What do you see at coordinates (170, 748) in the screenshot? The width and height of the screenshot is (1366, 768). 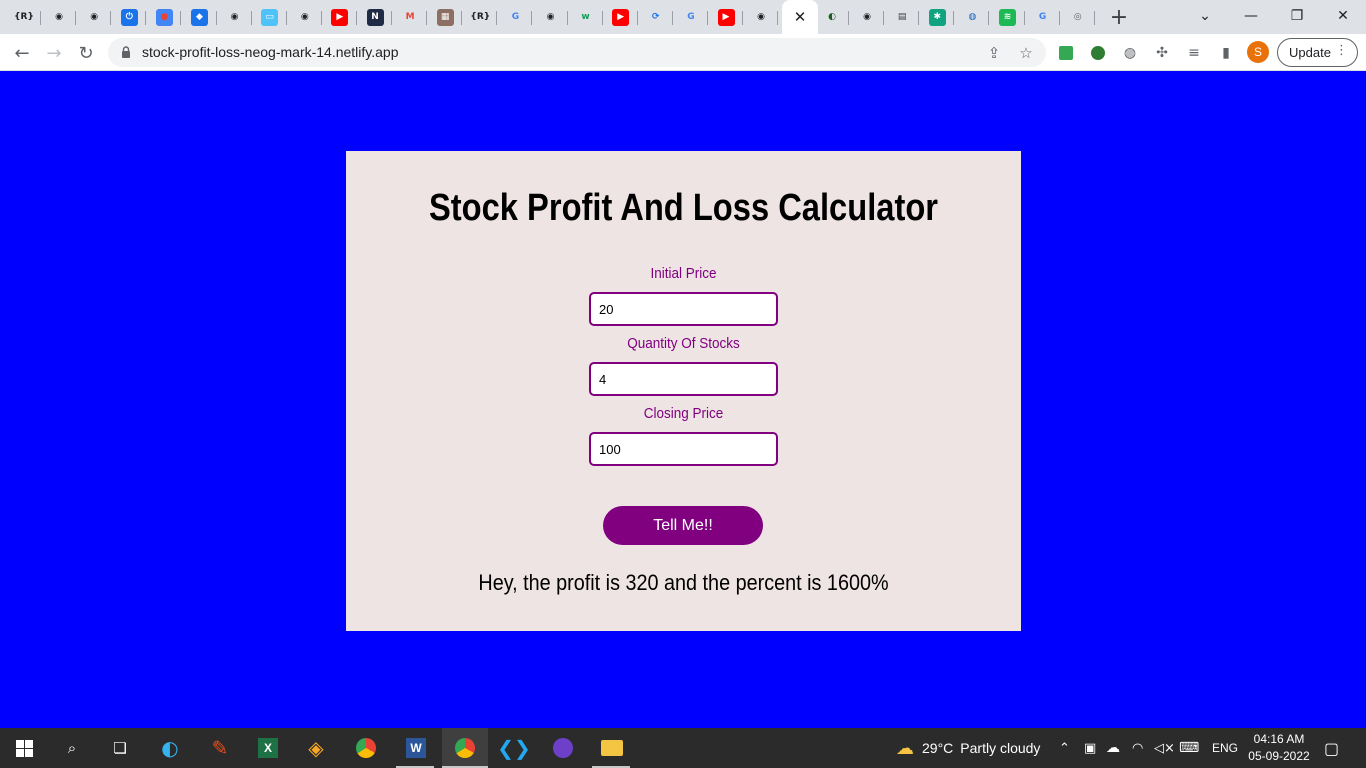 I see `edge-icon: ◐` at bounding box center [170, 748].